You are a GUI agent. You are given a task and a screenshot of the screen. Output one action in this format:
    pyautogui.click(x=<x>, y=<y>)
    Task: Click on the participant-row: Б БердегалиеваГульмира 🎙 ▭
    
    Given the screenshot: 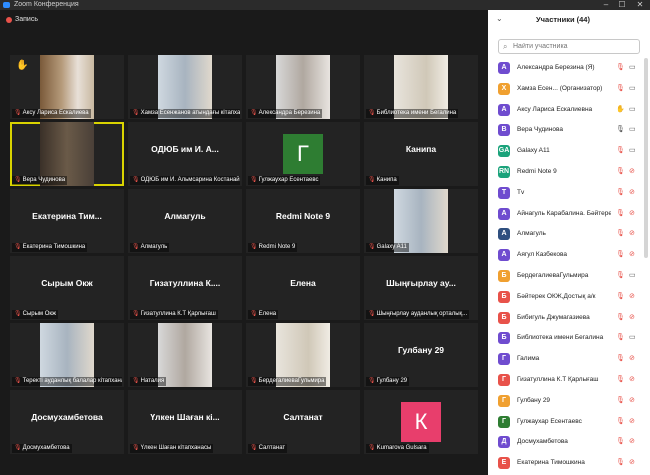 What is the action you would take?
    pyautogui.click(x=566, y=276)
    